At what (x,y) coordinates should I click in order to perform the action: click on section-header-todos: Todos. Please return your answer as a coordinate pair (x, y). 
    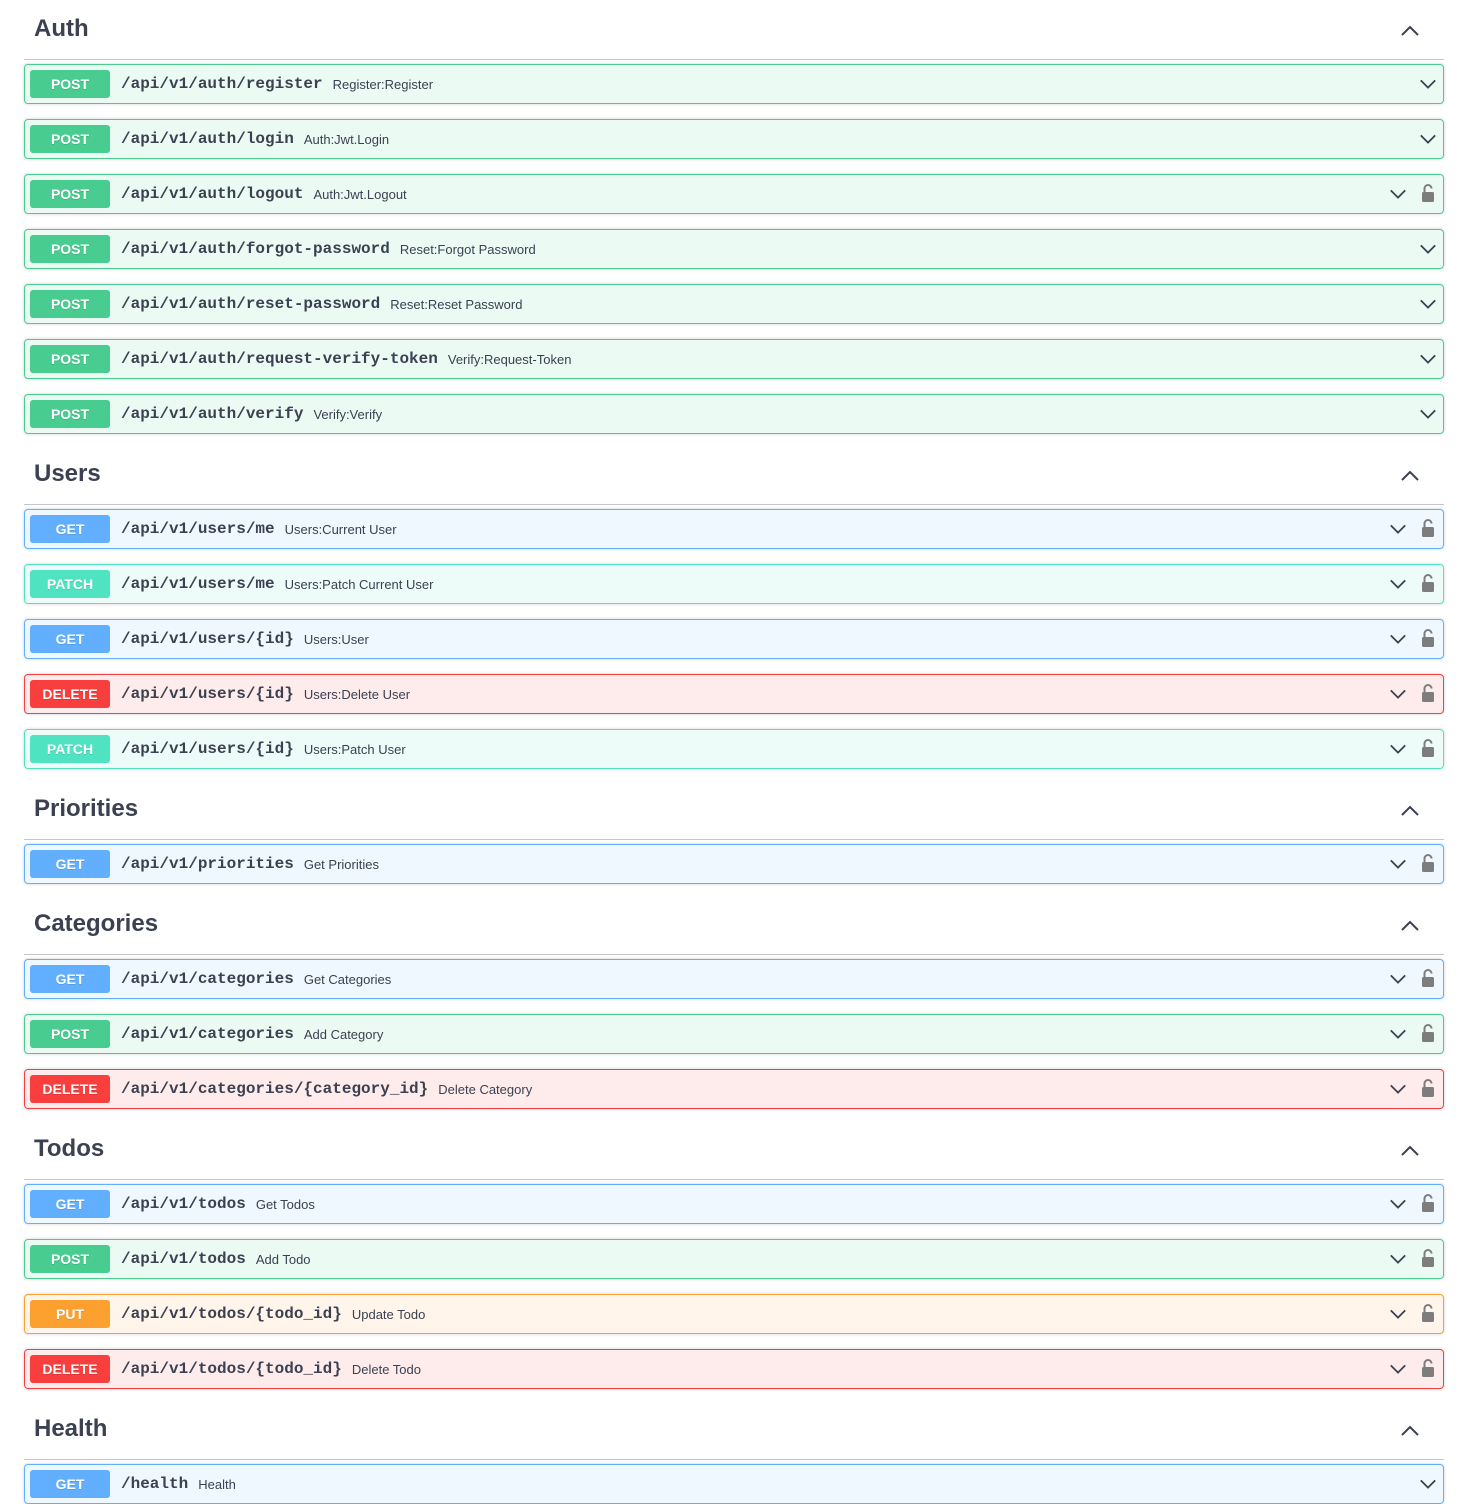
    Looking at the image, I should click on (734, 1151).